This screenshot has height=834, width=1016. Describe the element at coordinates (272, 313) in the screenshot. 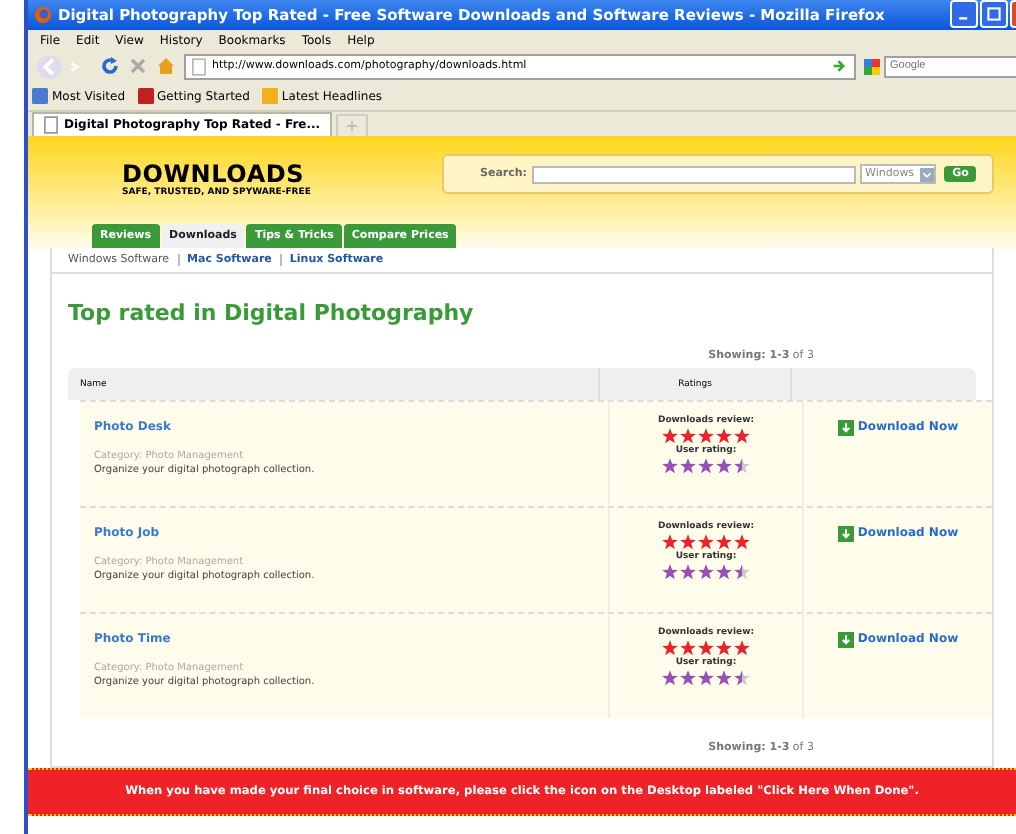

I see `page-heading: Top rated in Digital Photography` at that location.